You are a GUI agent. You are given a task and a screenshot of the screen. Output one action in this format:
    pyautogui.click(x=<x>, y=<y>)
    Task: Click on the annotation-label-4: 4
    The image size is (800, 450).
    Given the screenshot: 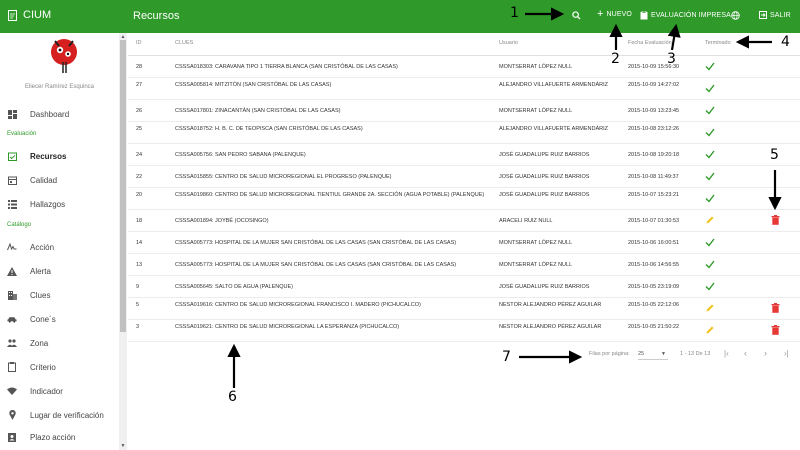 What is the action you would take?
    pyautogui.click(x=785, y=42)
    